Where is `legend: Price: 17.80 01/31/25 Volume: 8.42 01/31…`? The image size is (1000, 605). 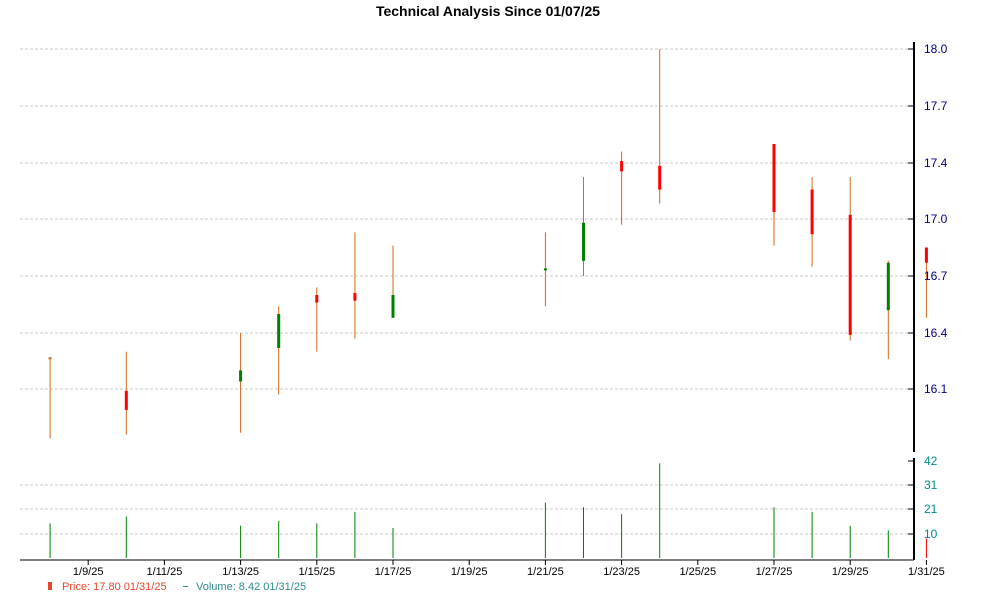 legend: Price: 17.80 01/31/25 Volume: 8.42 01/31… is located at coordinates (177, 587).